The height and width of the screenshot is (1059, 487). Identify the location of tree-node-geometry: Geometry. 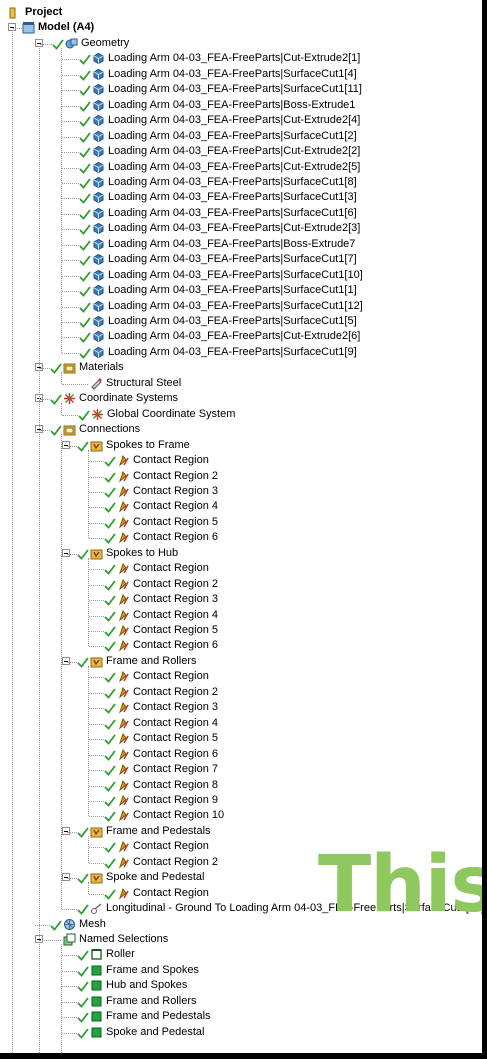
(241, 43).